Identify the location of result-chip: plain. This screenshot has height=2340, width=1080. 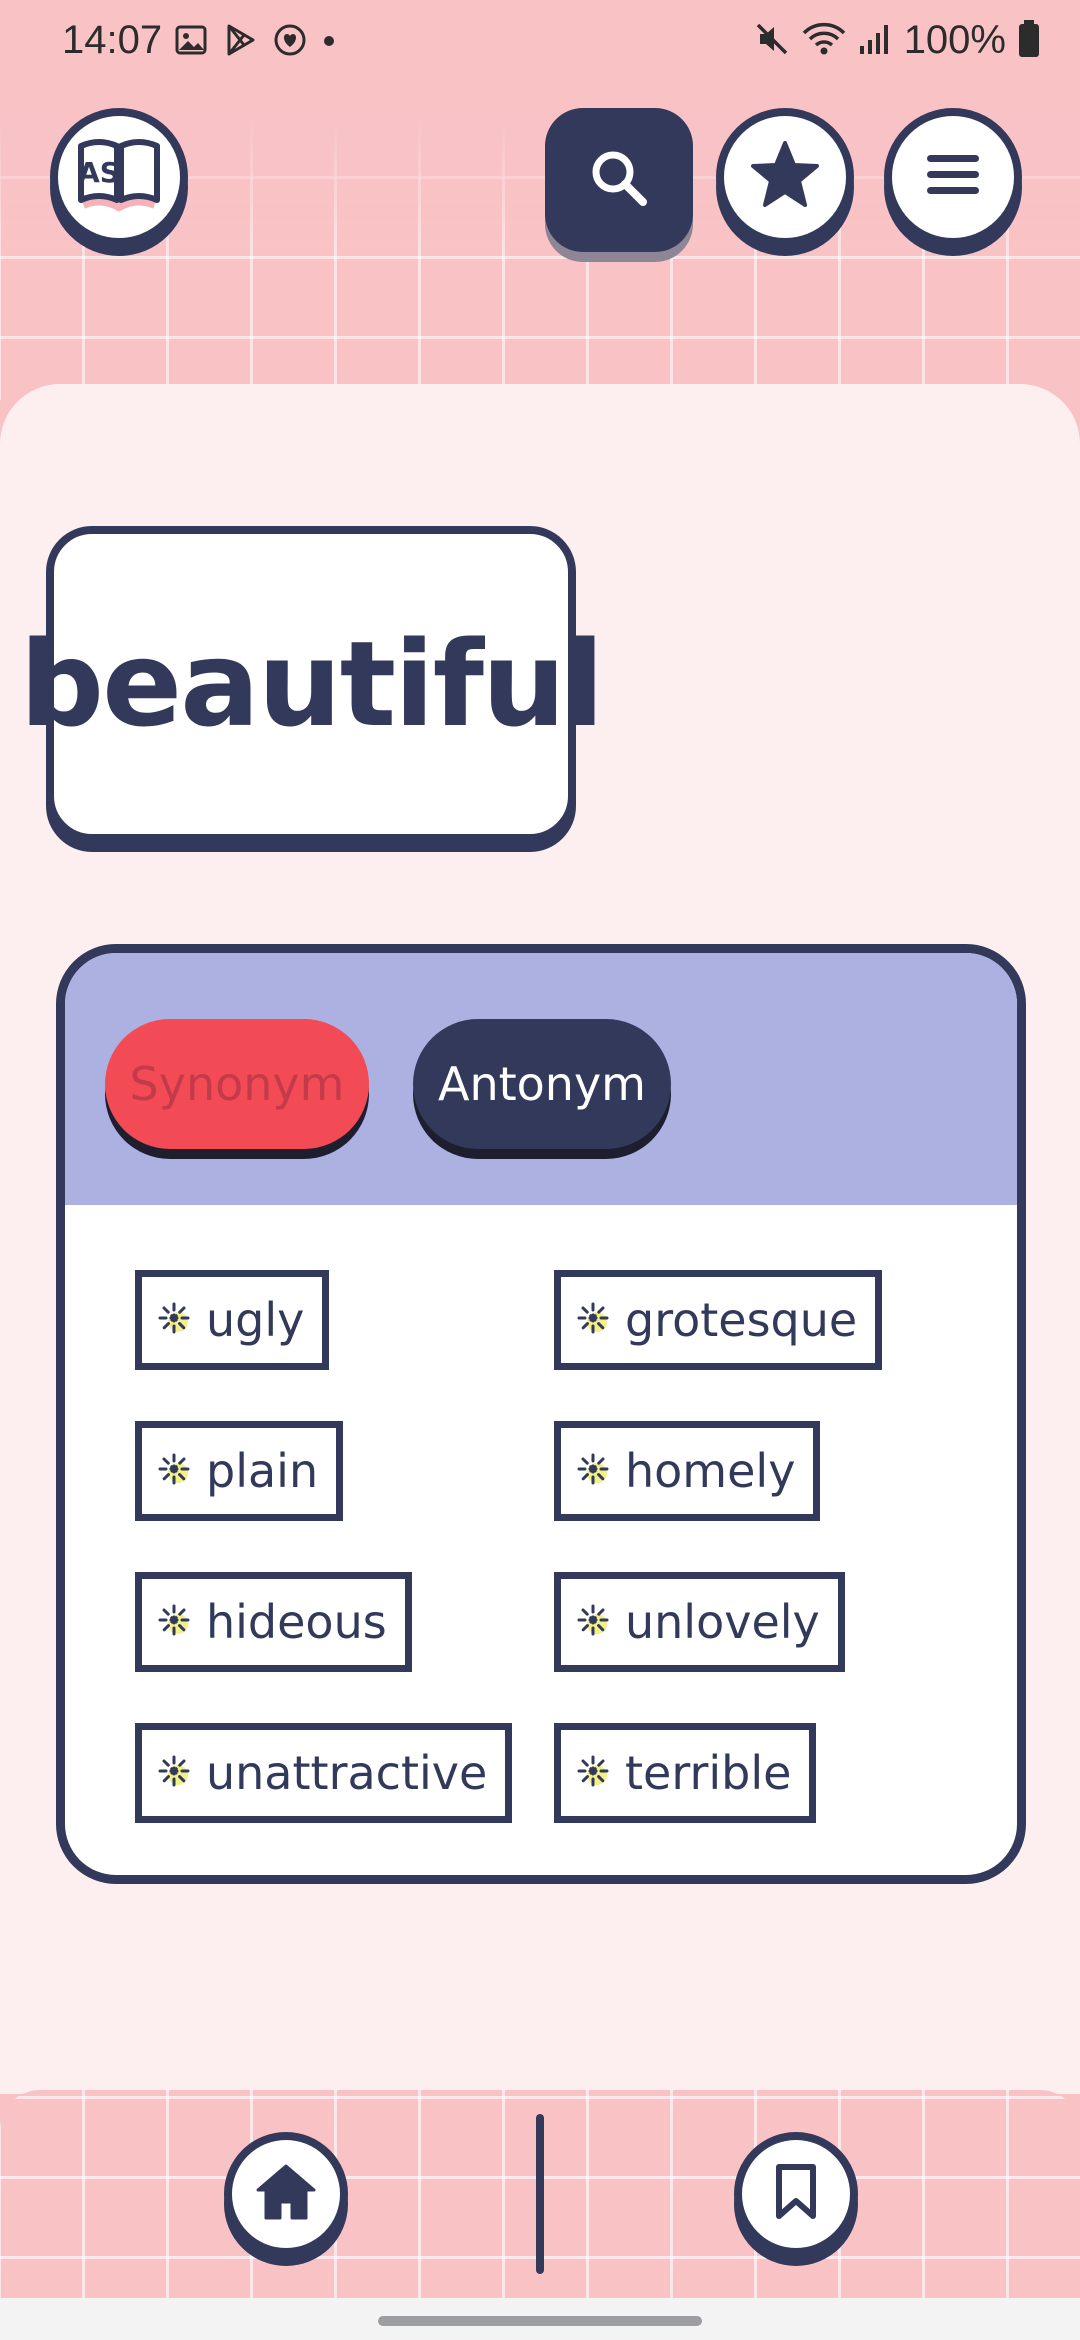
(239, 1471).